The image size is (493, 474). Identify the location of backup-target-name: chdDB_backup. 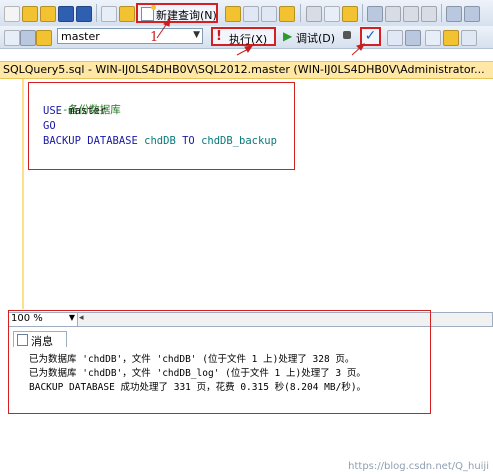
(239, 141).